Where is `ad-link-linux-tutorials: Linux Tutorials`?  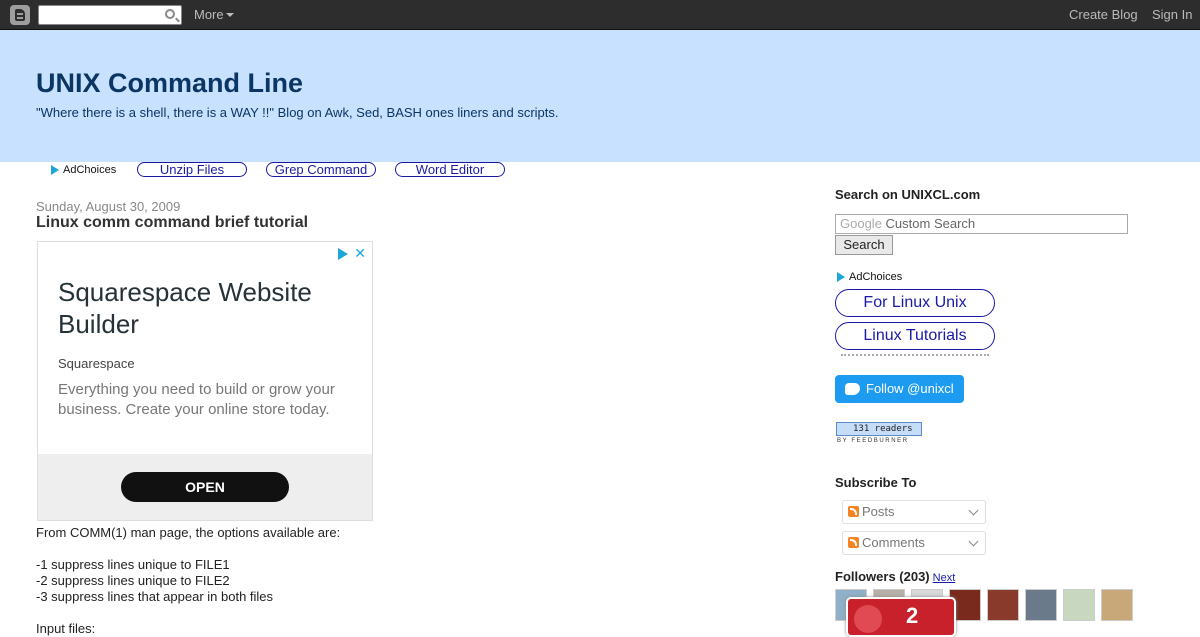 ad-link-linux-tutorials: Linux Tutorials is located at coordinates (915, 336).